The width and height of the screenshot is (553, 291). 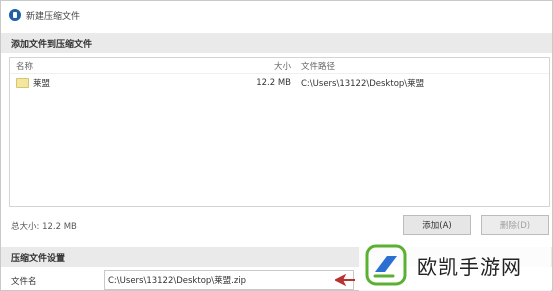 What do you see at coordinates (22, 83) in the screenshot?
I see `folder-icon` at bounding box center [22, 83].